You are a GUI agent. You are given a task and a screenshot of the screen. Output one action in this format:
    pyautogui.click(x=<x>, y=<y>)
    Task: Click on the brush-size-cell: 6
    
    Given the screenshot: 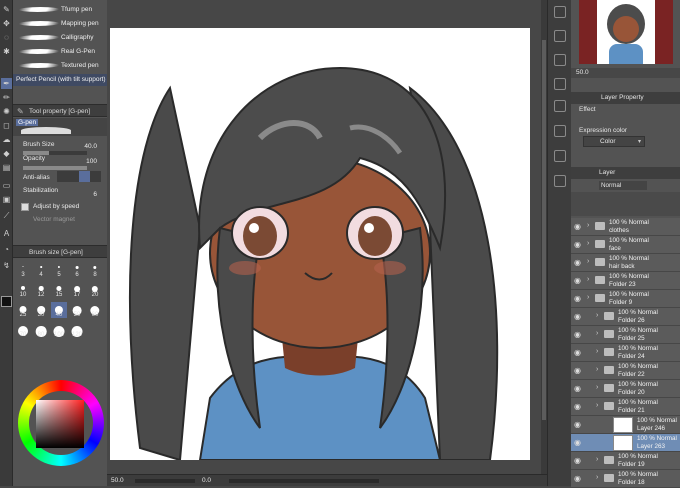 What is the action you would take?
    pyautogui.click(x=77, y=270)
    